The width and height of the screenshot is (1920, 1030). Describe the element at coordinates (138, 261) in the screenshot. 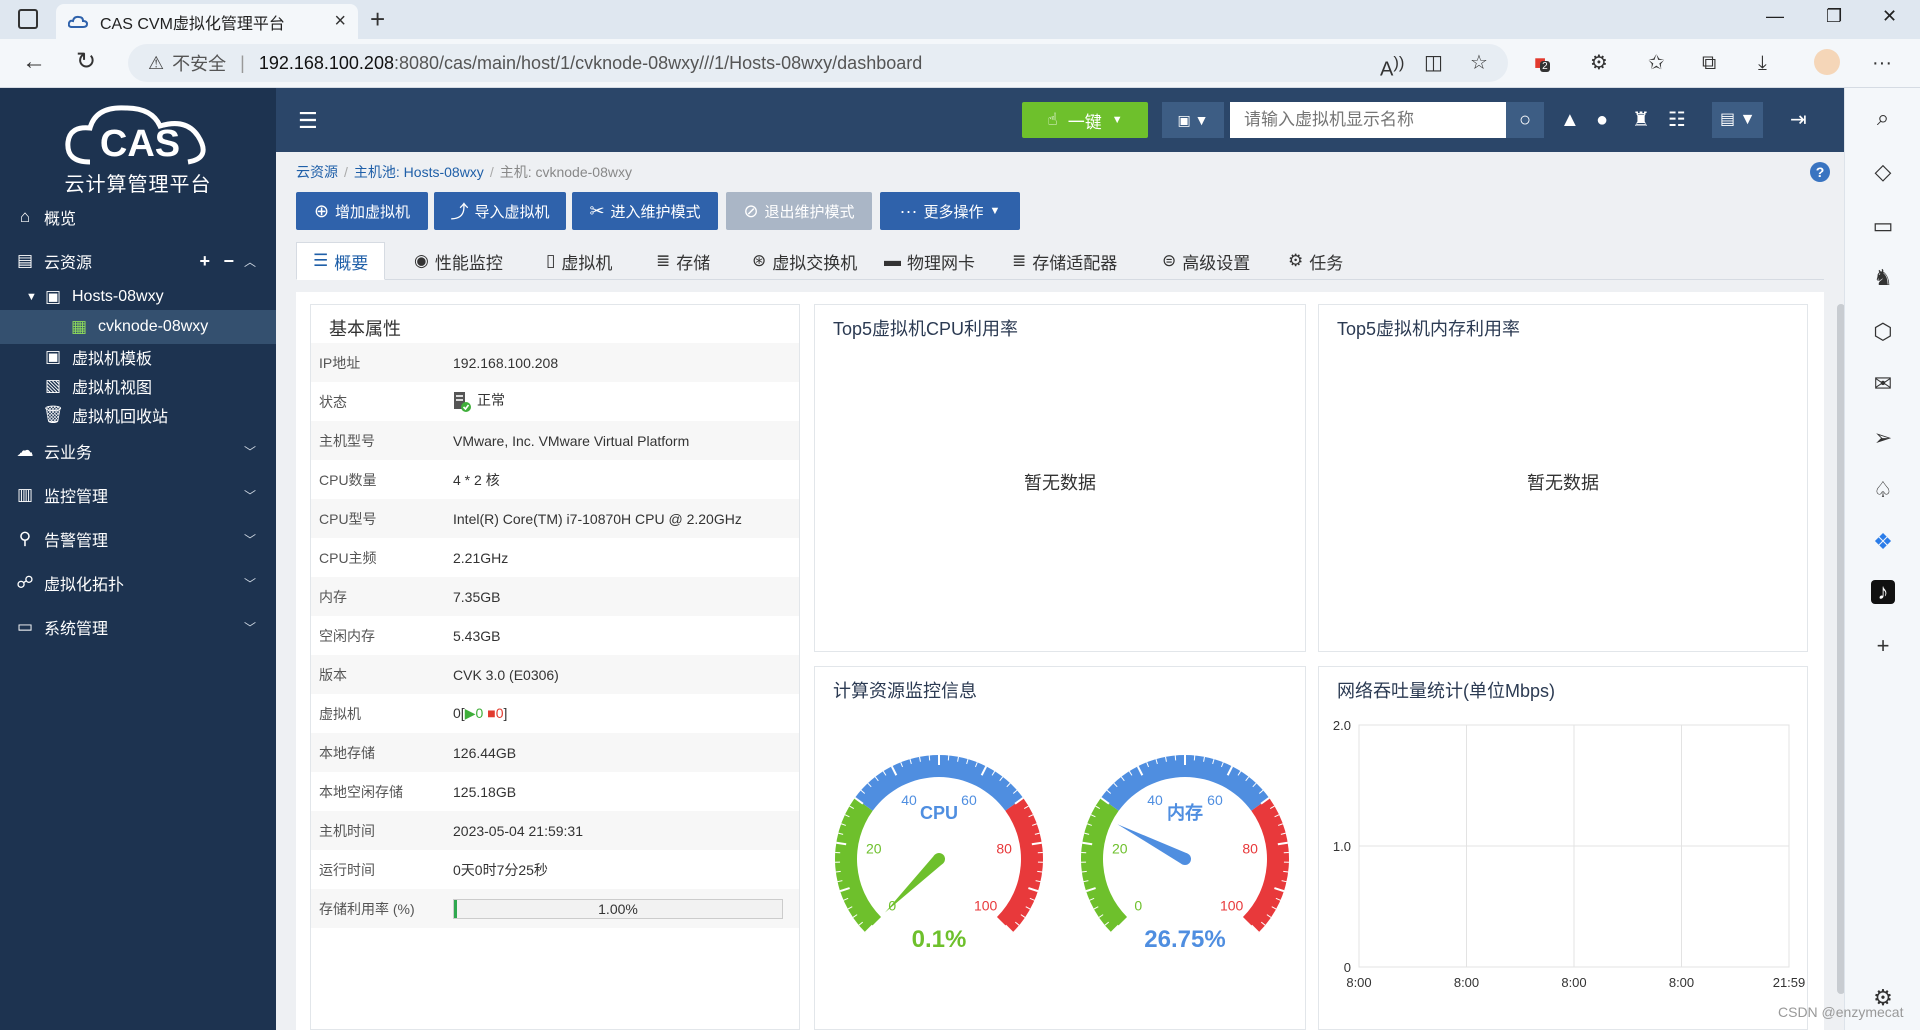

I see `sidebar-item-cloud-resources: ▤ 云资源 + − ︿` at that location.